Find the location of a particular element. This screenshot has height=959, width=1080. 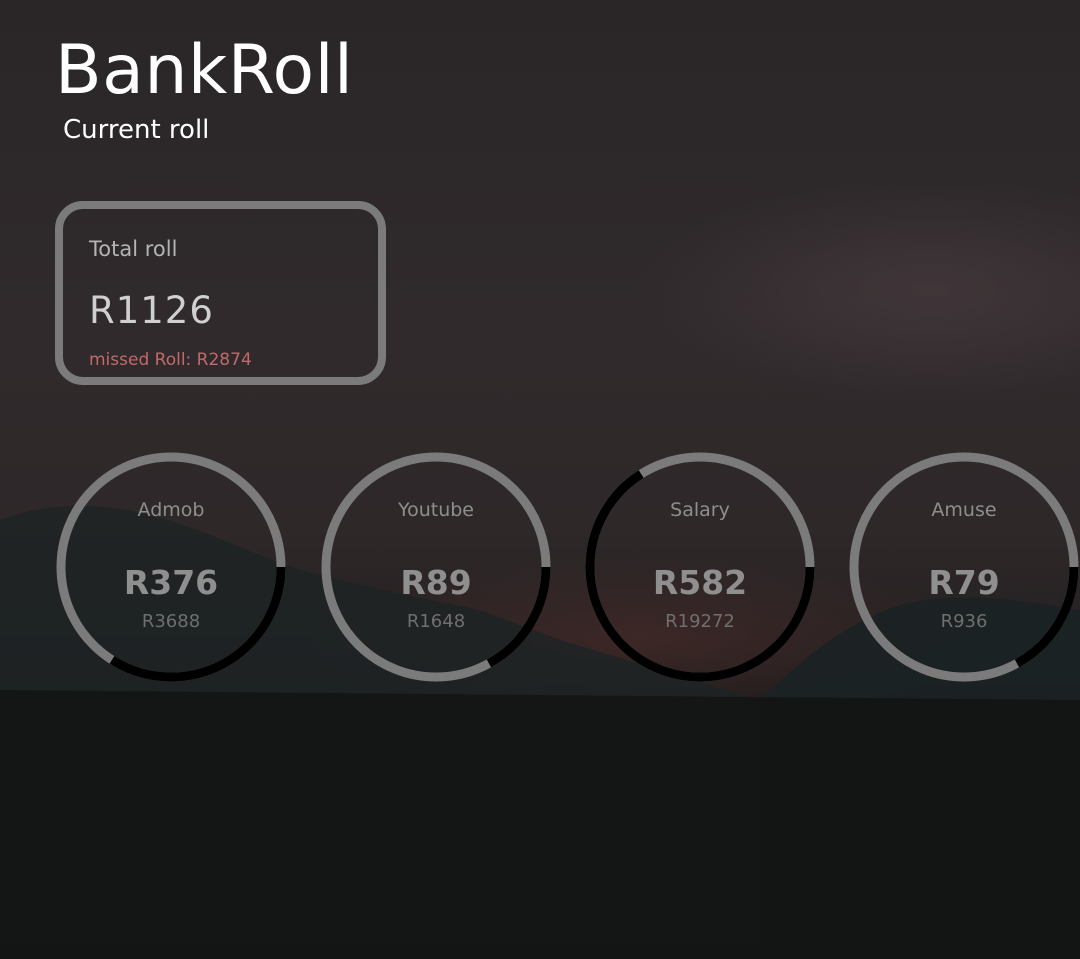

gauge-amuse: Amuse R79 R936 is located at coordinates (964, 567).